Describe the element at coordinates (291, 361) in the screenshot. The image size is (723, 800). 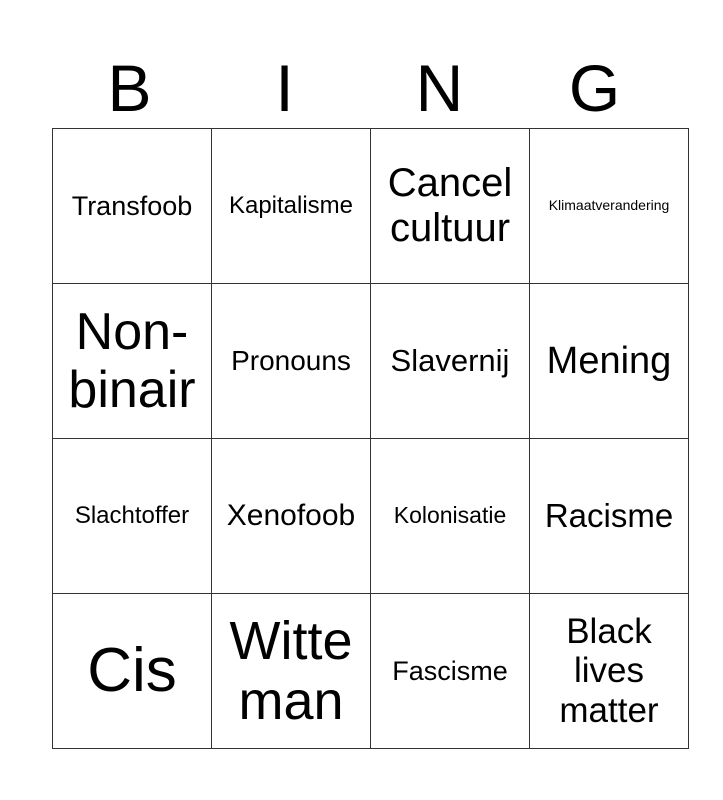
I see `bingo-cell: Pronouns` at that location.